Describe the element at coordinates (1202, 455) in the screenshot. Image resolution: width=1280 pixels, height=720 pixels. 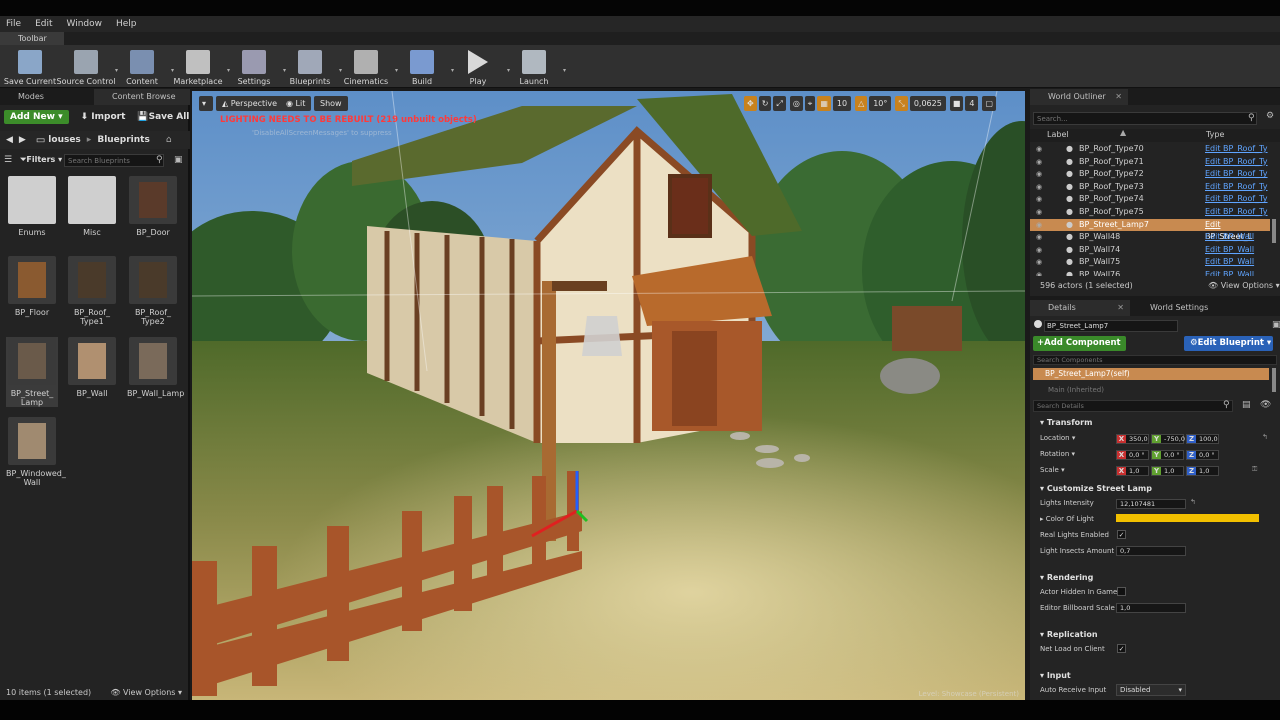
I see `rot-z-field: Z 0,0 °` at that location.